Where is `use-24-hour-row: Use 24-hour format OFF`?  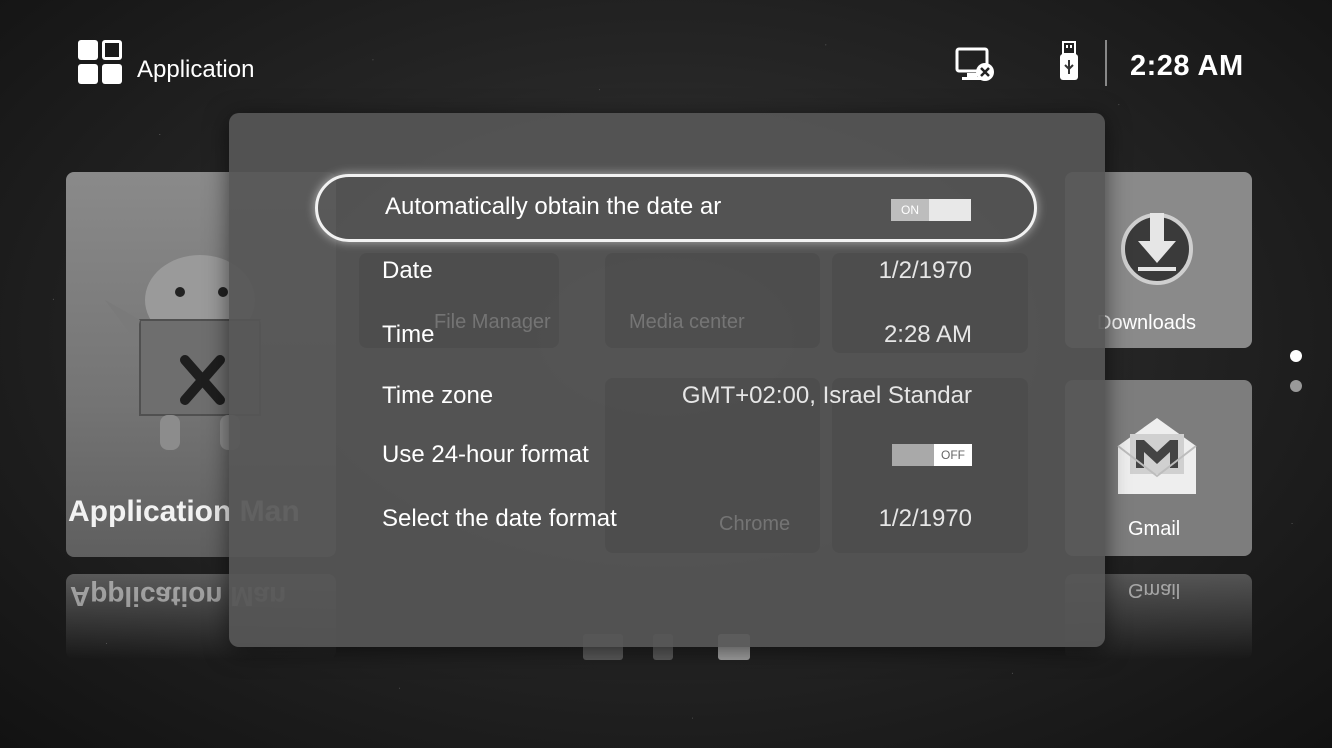 use-24-hour-row: Use 24-hour format OFF is located at coordinates (676, 456).